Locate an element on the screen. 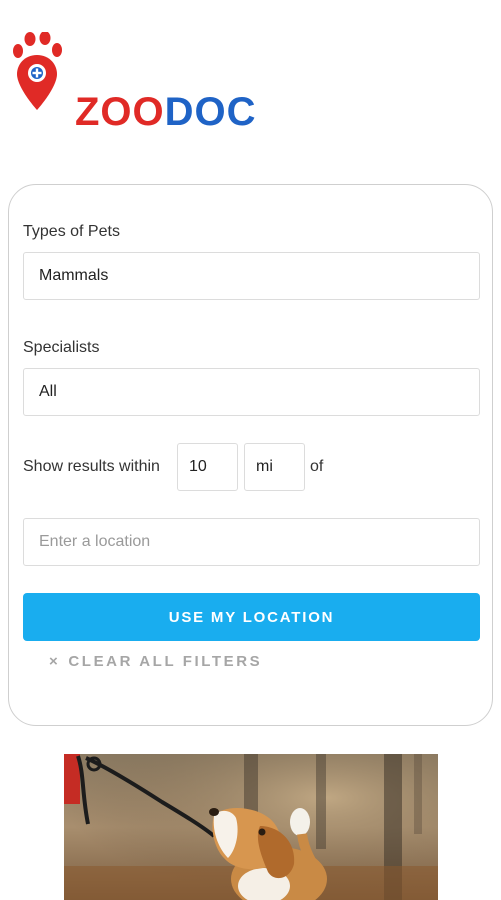 The height and width of the screenshot is (900, 501). of-label: of is located at coordinates (317, 466).